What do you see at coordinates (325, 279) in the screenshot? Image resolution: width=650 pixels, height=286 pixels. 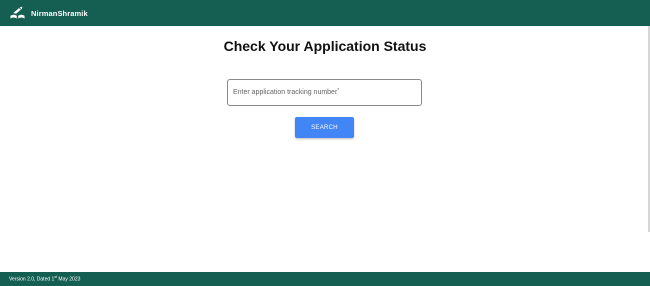 I see `footer: Version 2.0, Dated 1st May 2023` at bounding box center [325, 279].